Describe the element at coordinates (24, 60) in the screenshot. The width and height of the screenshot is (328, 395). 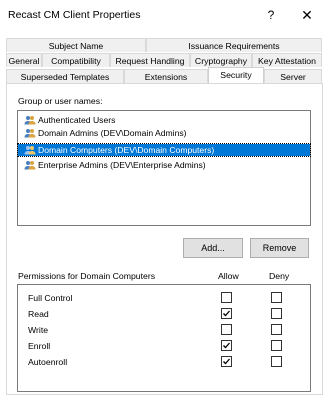
I see `tab-general: General` at that location.